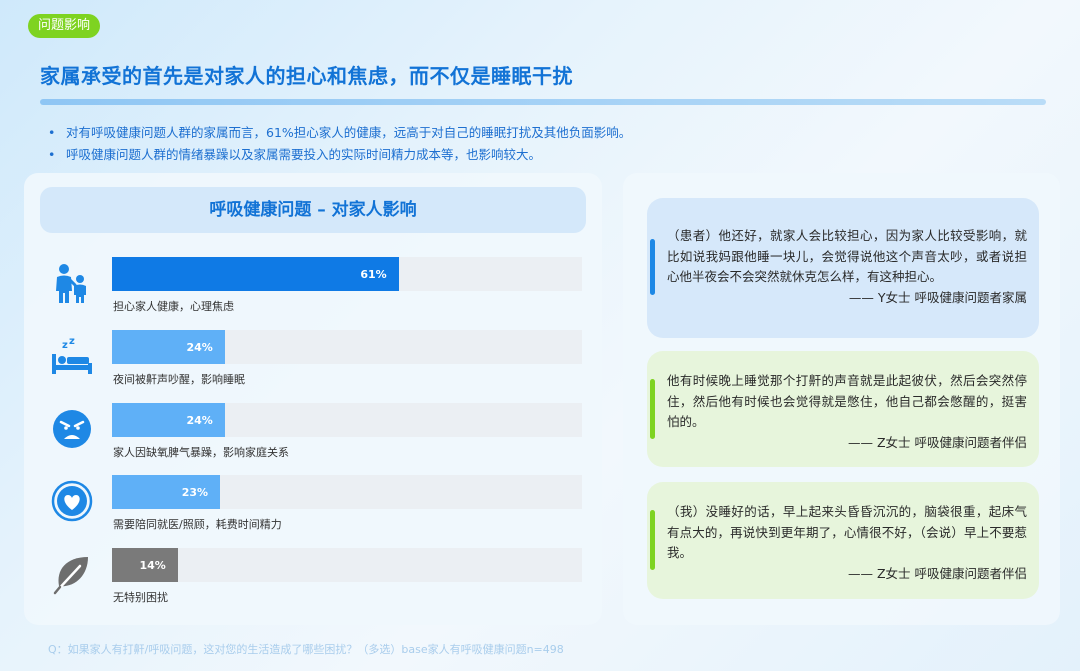  What do you see at coordinates (152, 565) in the screenshot?
I see `bar-value-label: 14%` at bounding box center [152, 565].